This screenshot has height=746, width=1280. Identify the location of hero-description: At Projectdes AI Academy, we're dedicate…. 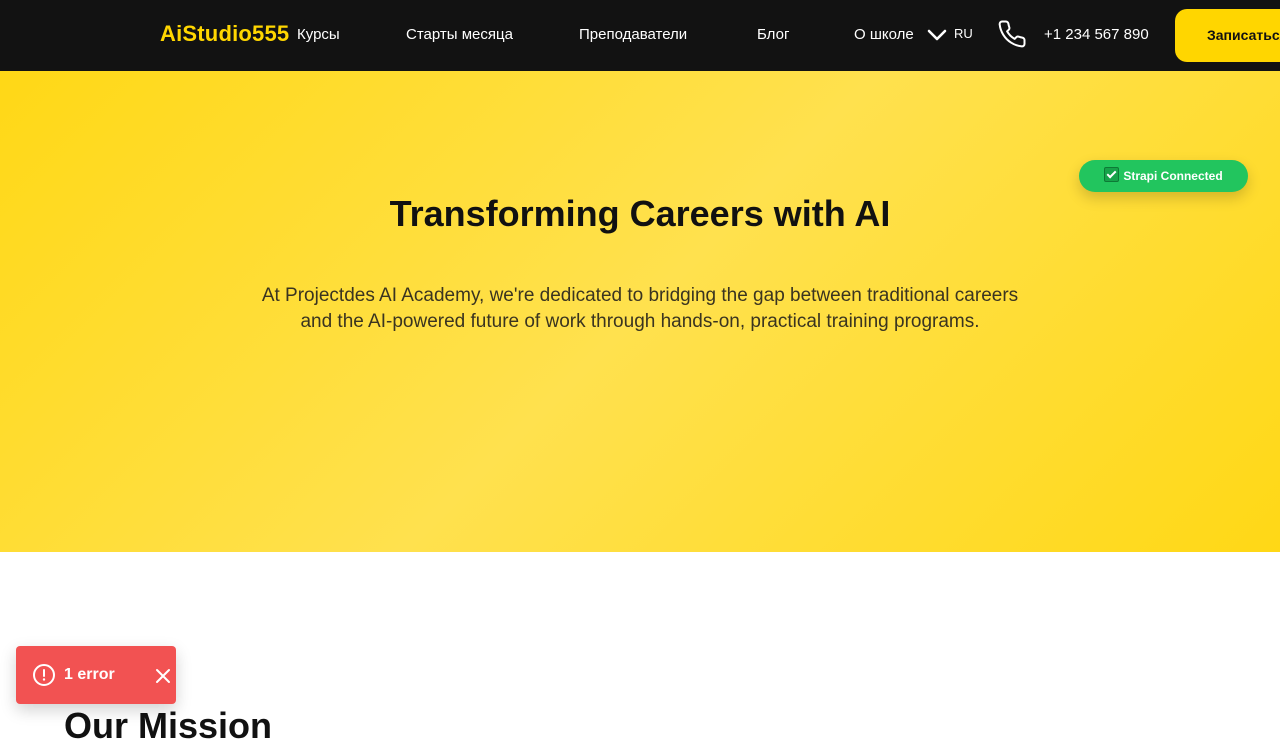
(640, 308).